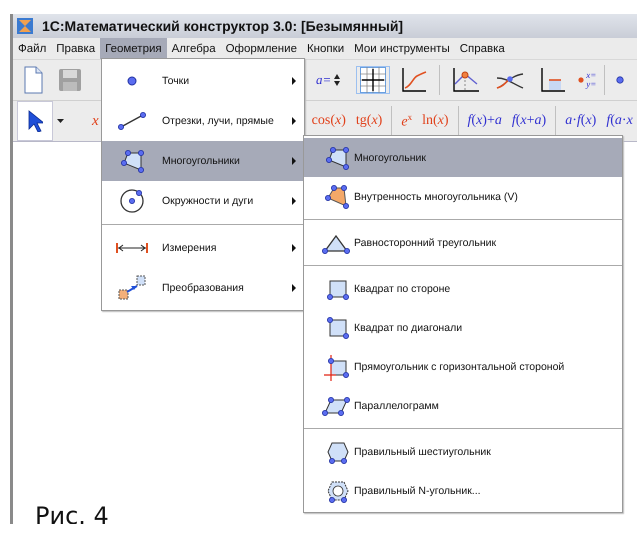  I want to click on filled-polygon-icon, so click(337, 197).